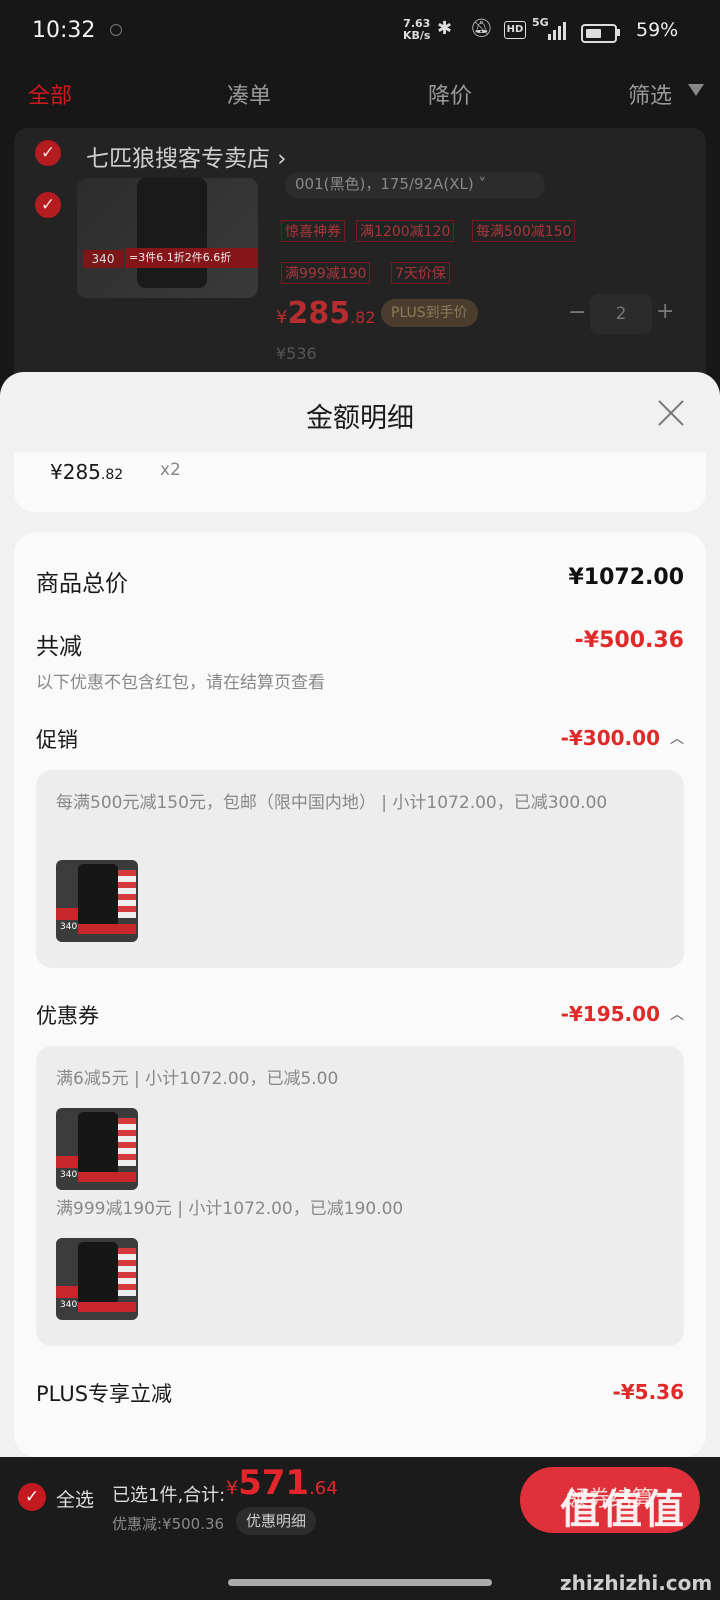 The image size is (720, 1600). I want to click on saved-amount: 优惠减:¥500.36, so click(168, 1524).